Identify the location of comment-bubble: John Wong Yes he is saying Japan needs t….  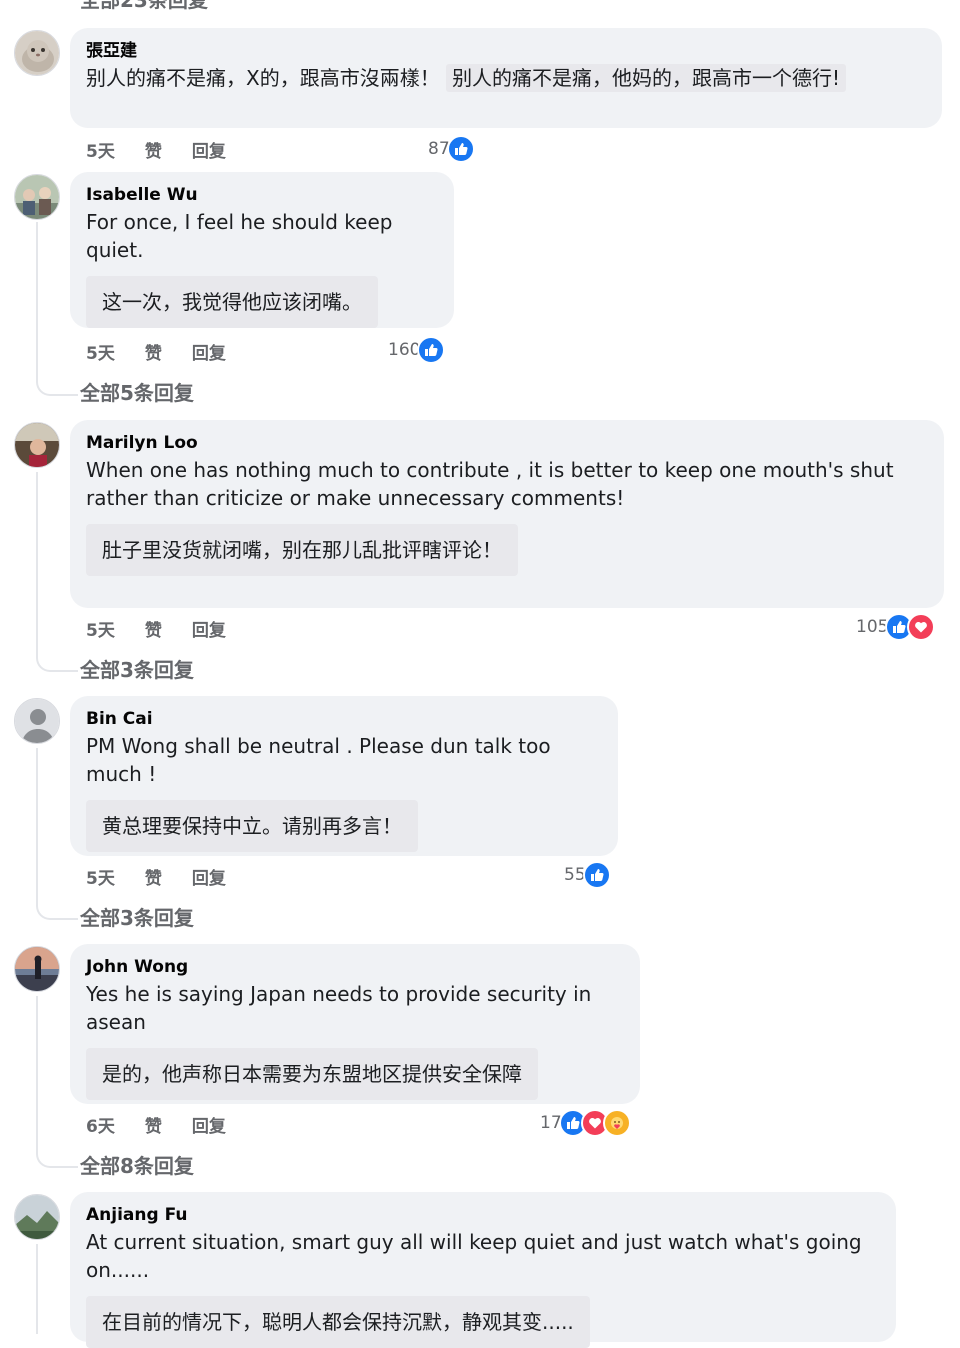
(355, 1024).